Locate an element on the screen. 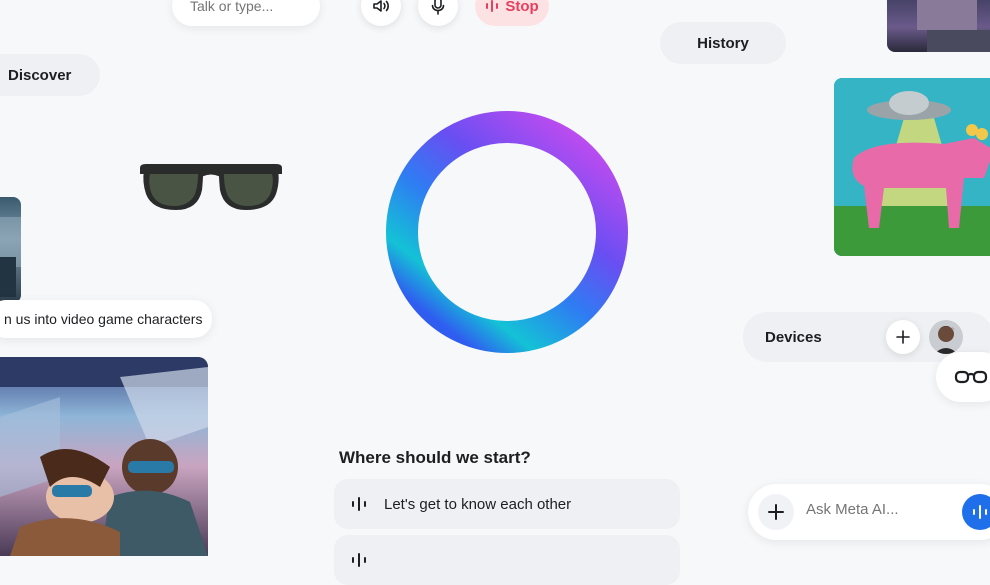  avatar is located at coordinates (946, 337).